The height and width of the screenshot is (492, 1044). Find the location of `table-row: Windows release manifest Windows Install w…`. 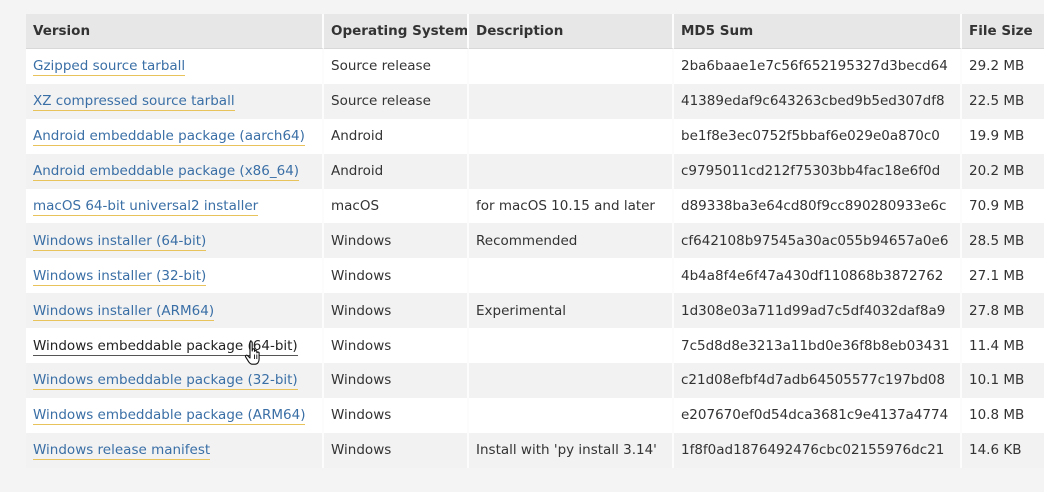

table-row: Windows release manifest Windows Install w… is located at coordinates (535, 450).